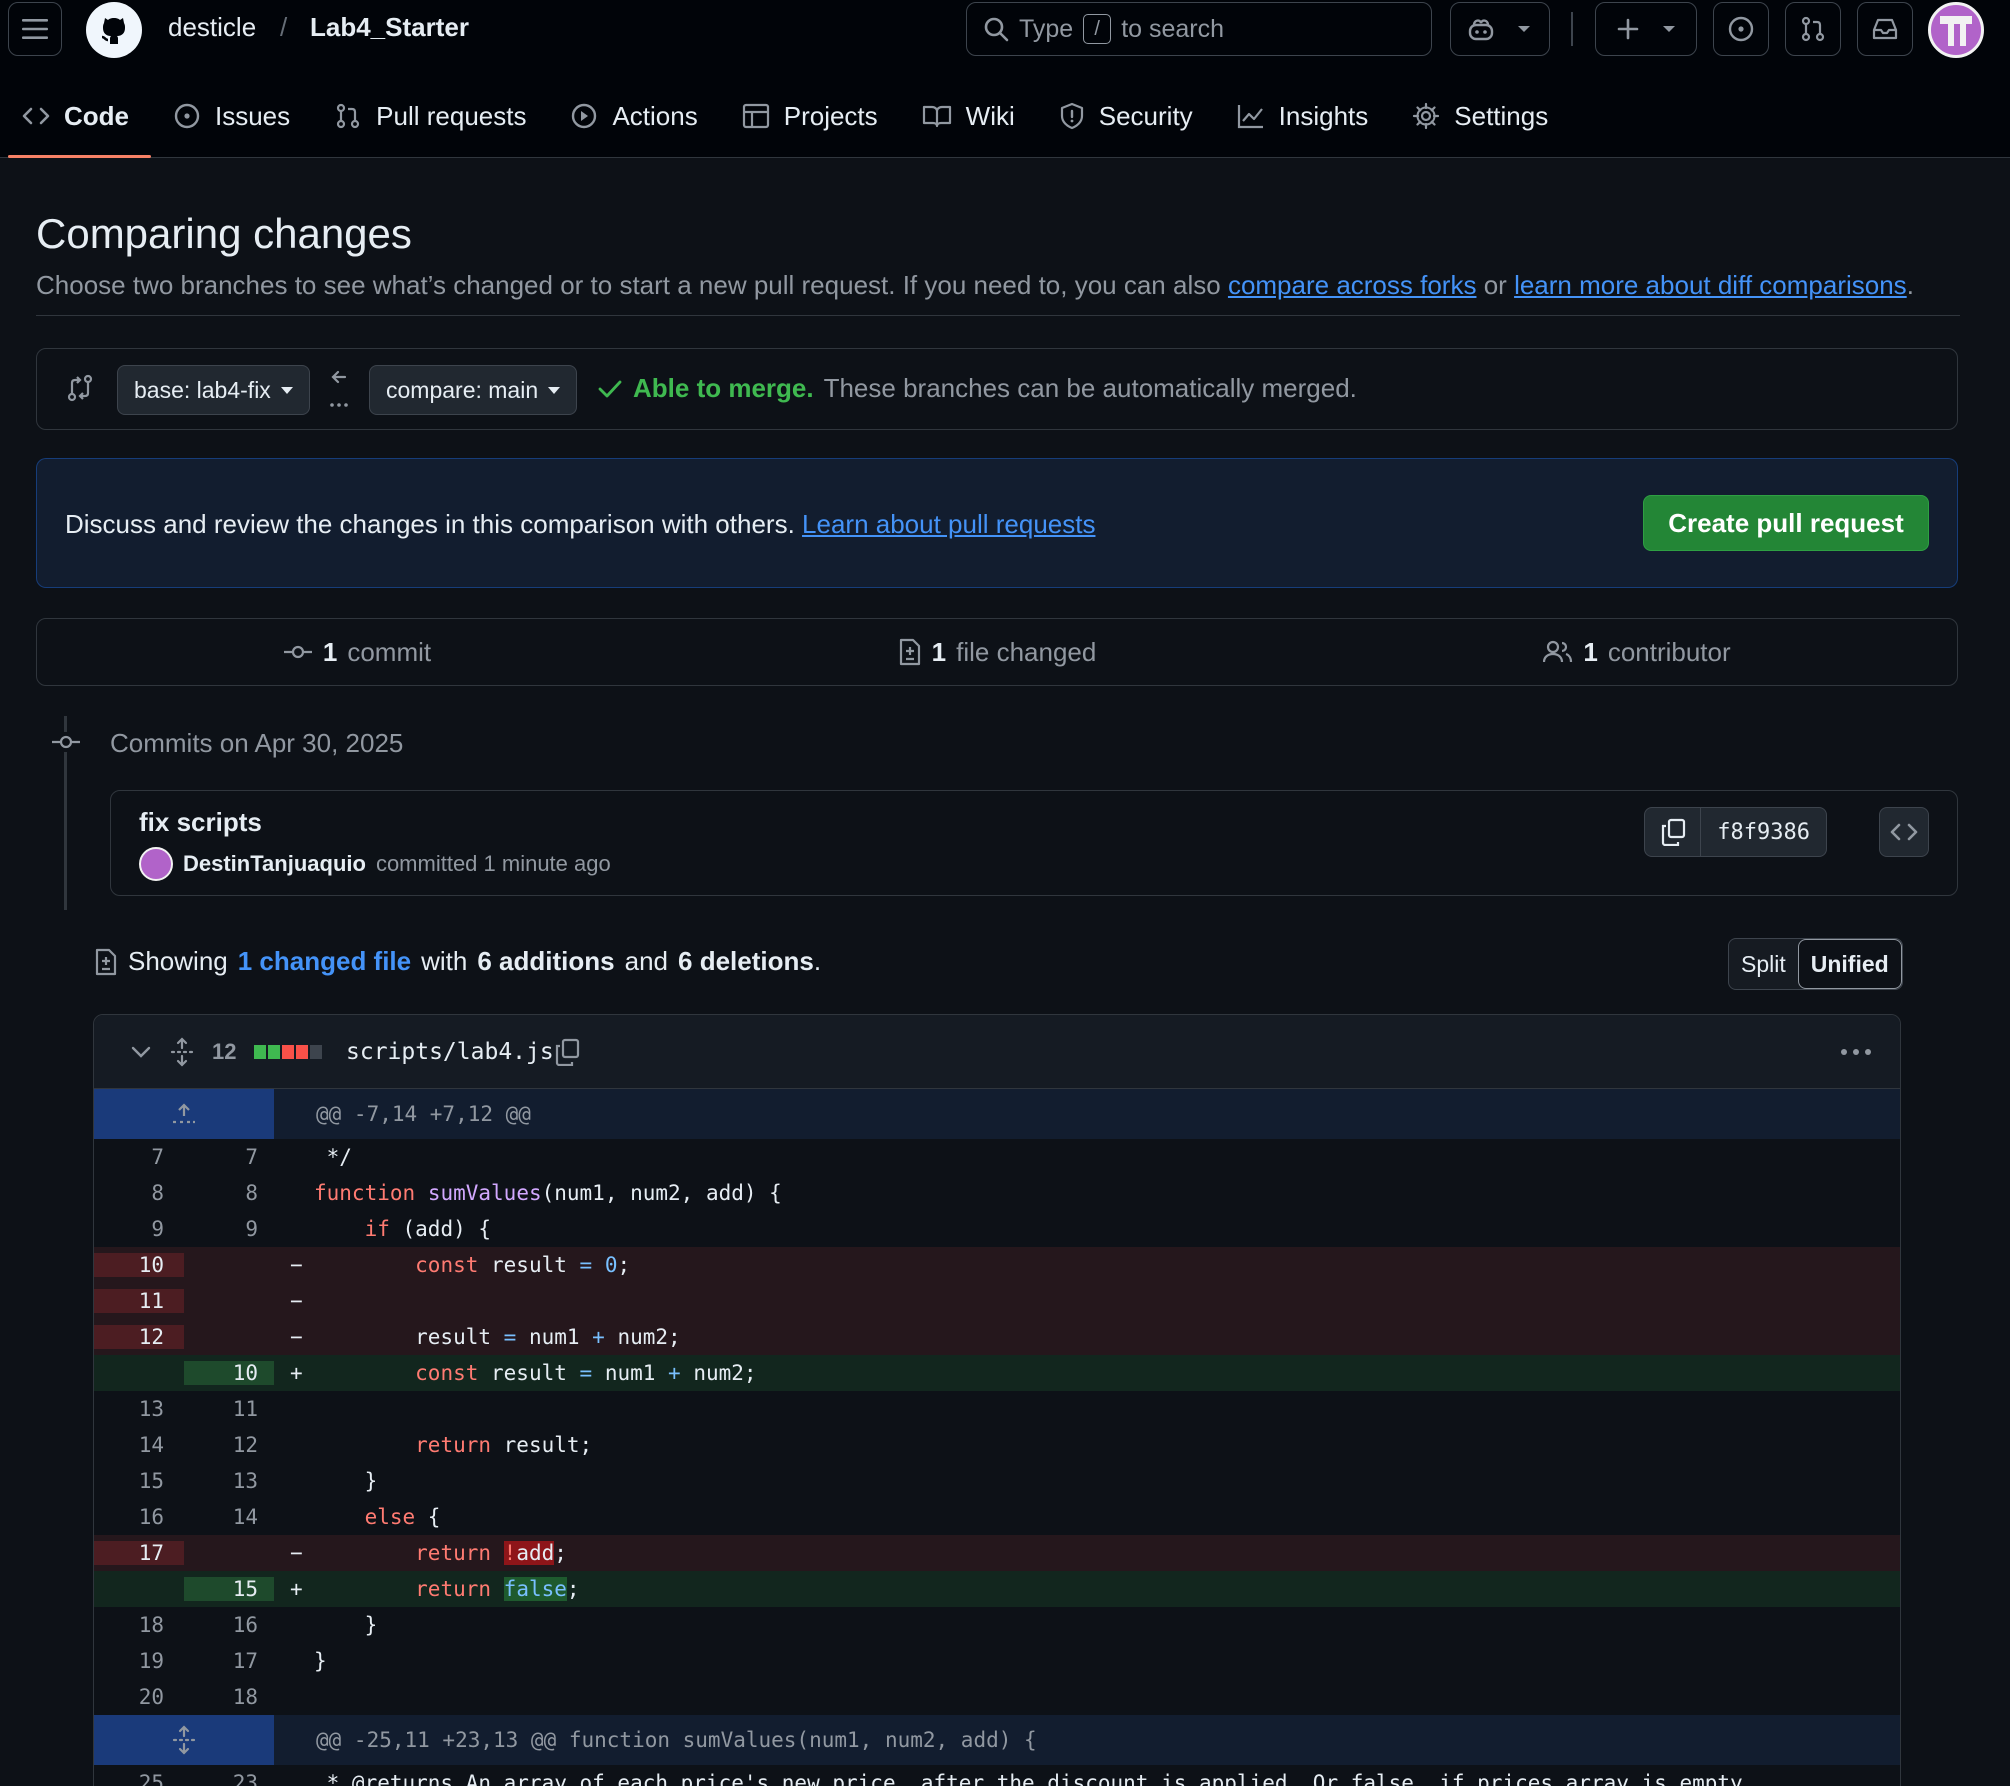 This screenshot has height=1786, width=2010. What do you see at coordinates (1500, 29) in the screenshot?
I see `copilot-button` at bounding box center [1500, 29].